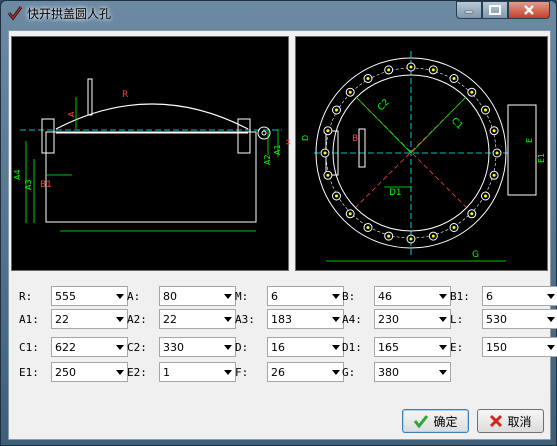  I want to click on param-b: B: 46, so click(396, 296).